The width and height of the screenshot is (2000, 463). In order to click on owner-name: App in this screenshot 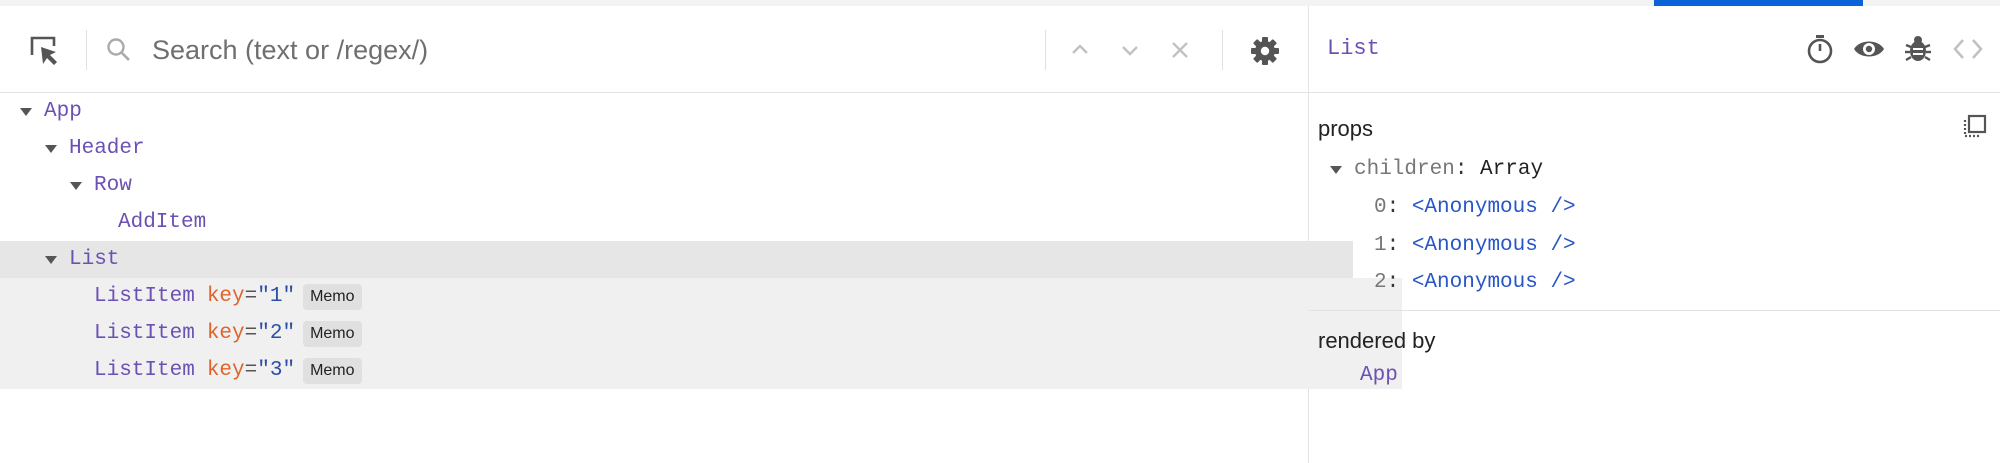, I will do `click(1379, 375)`.